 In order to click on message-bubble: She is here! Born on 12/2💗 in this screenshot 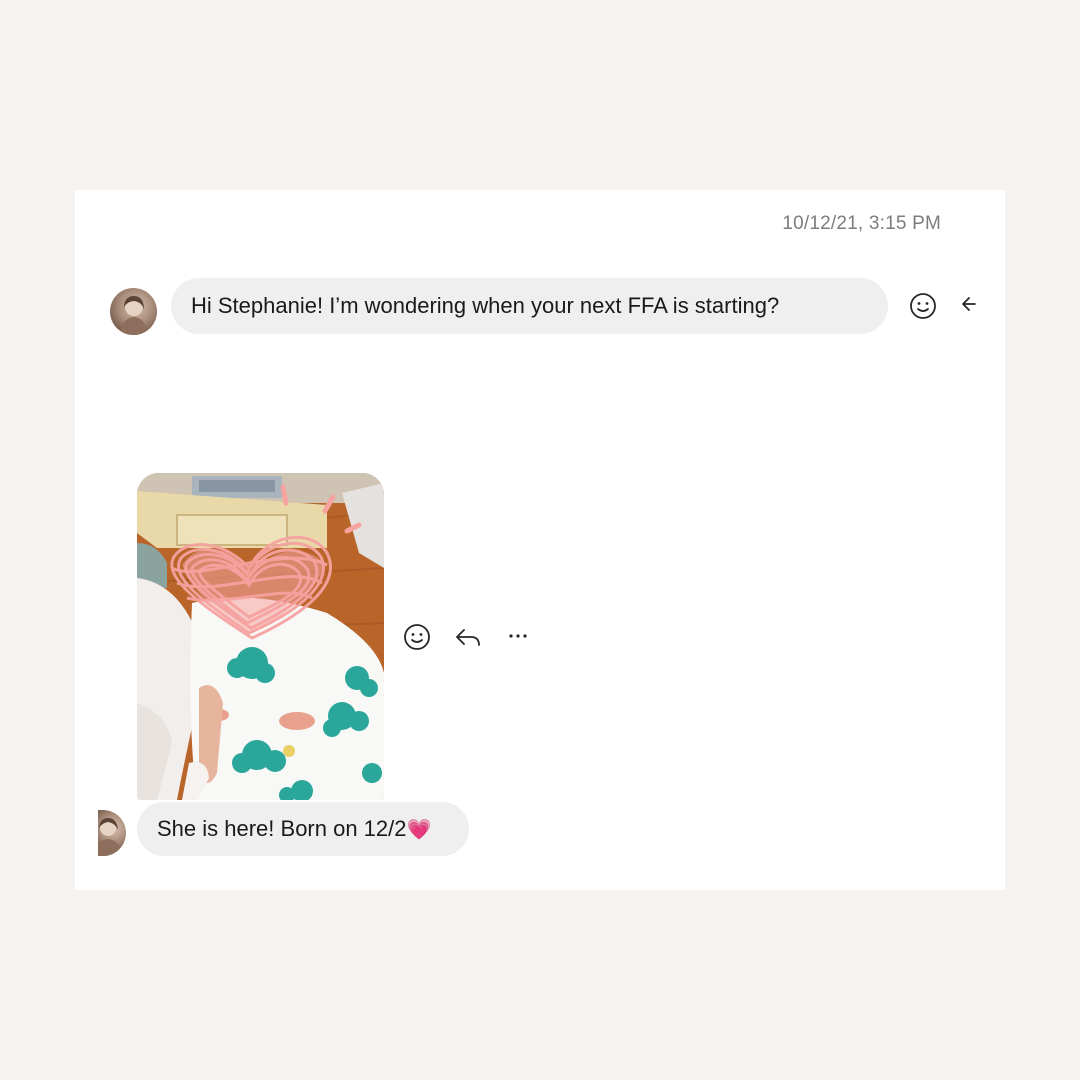, I will do `click(303, 829)`.